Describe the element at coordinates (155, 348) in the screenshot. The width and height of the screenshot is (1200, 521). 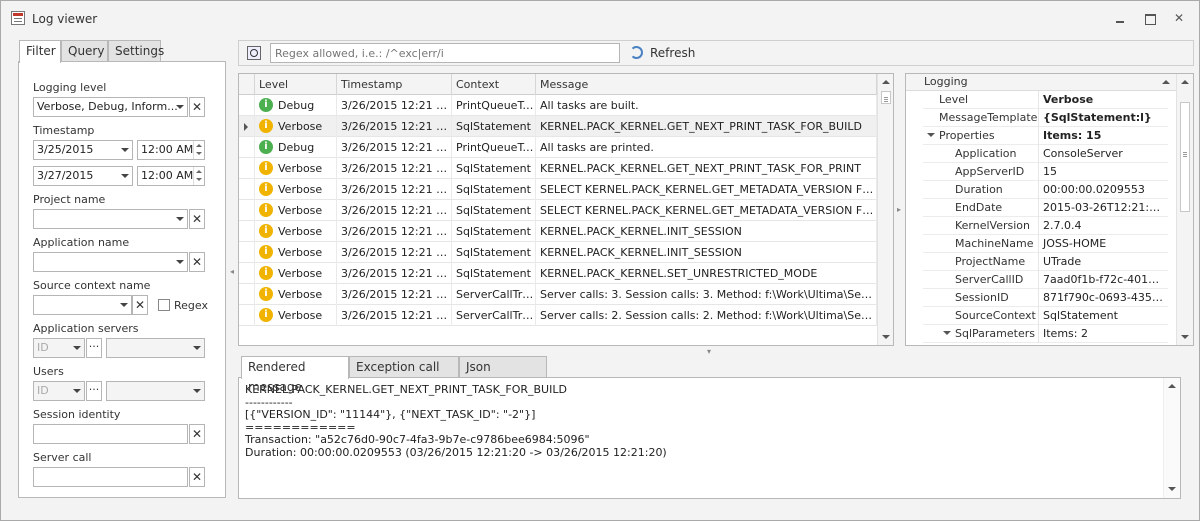
I see `app-servers-name-select` at that location.